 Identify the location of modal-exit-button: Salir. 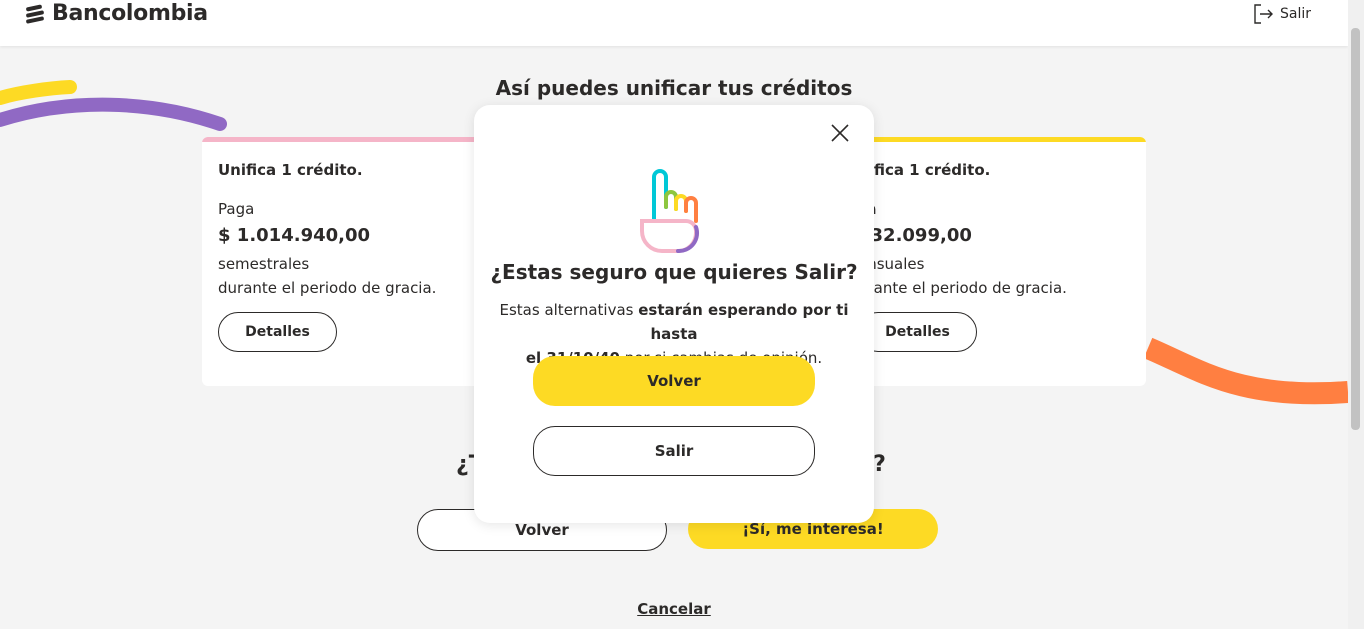
(674, 451).